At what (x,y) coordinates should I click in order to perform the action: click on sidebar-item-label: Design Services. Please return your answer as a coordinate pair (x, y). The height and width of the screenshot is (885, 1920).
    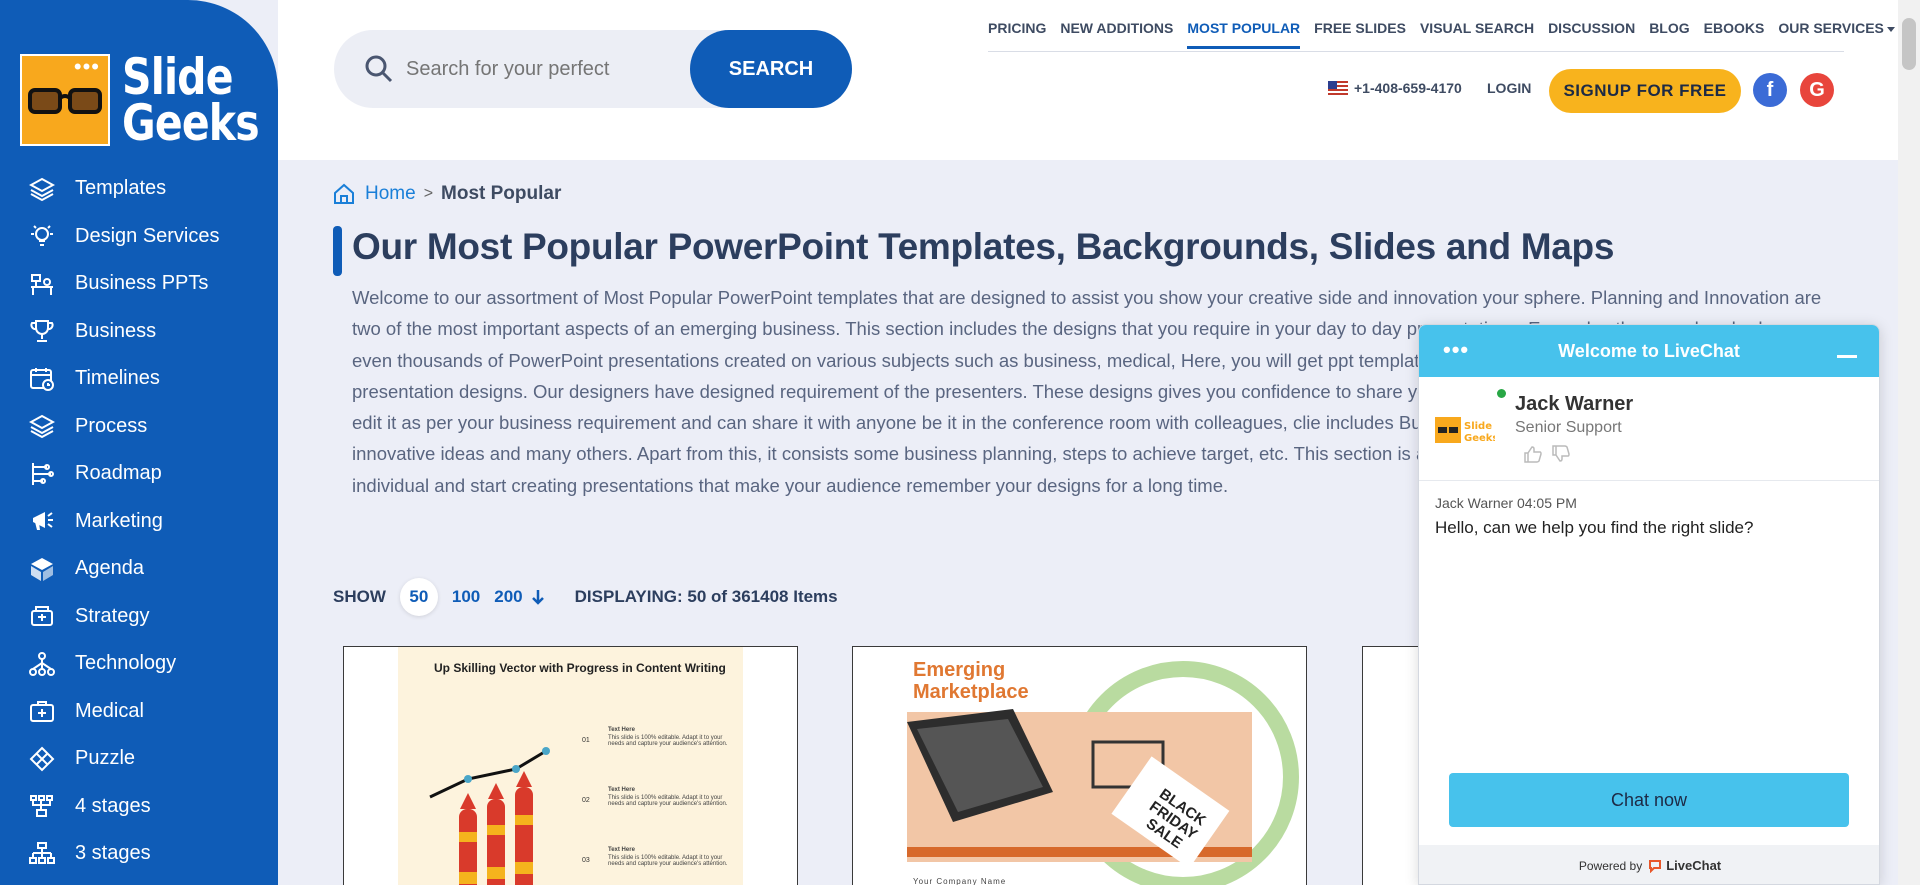
    Looking at the image, I should click on (147, 235).